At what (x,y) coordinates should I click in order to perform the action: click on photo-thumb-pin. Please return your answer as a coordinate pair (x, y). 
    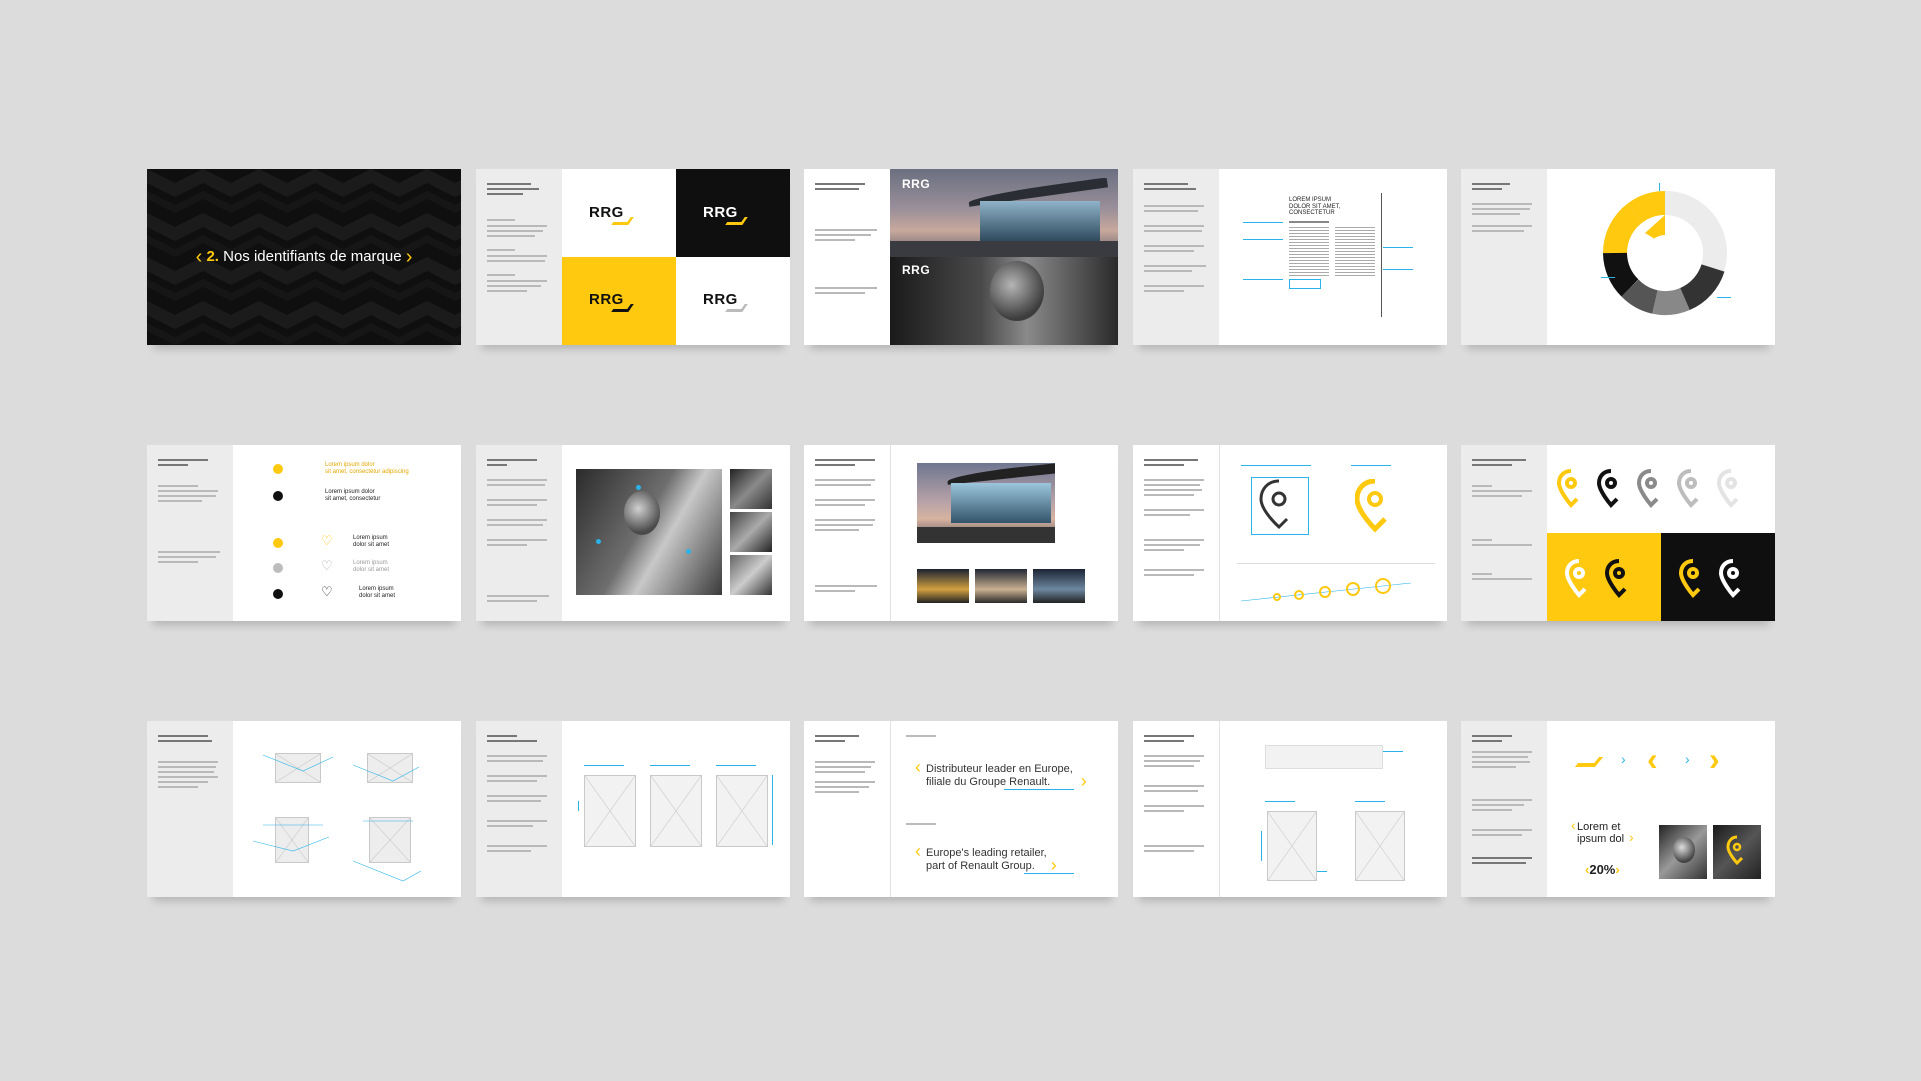
    Looking at the image, I should click on (1737, 852).